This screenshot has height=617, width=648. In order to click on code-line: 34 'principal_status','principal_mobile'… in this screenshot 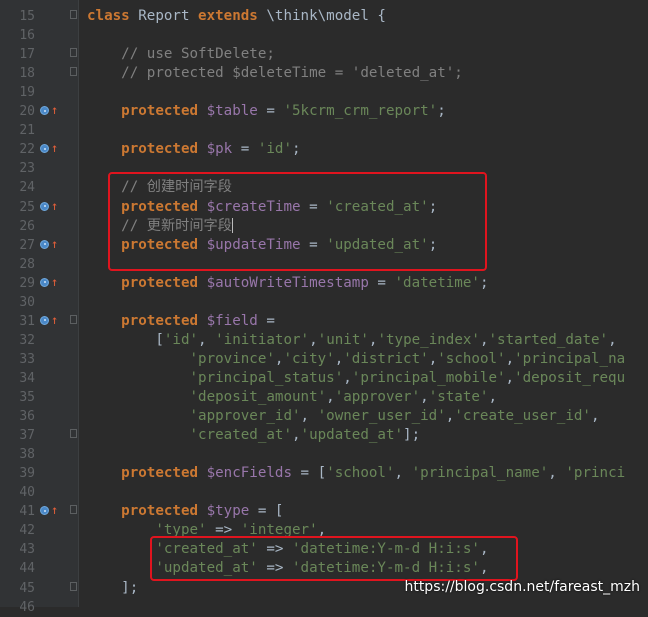, I will do `click(324, 378)`.